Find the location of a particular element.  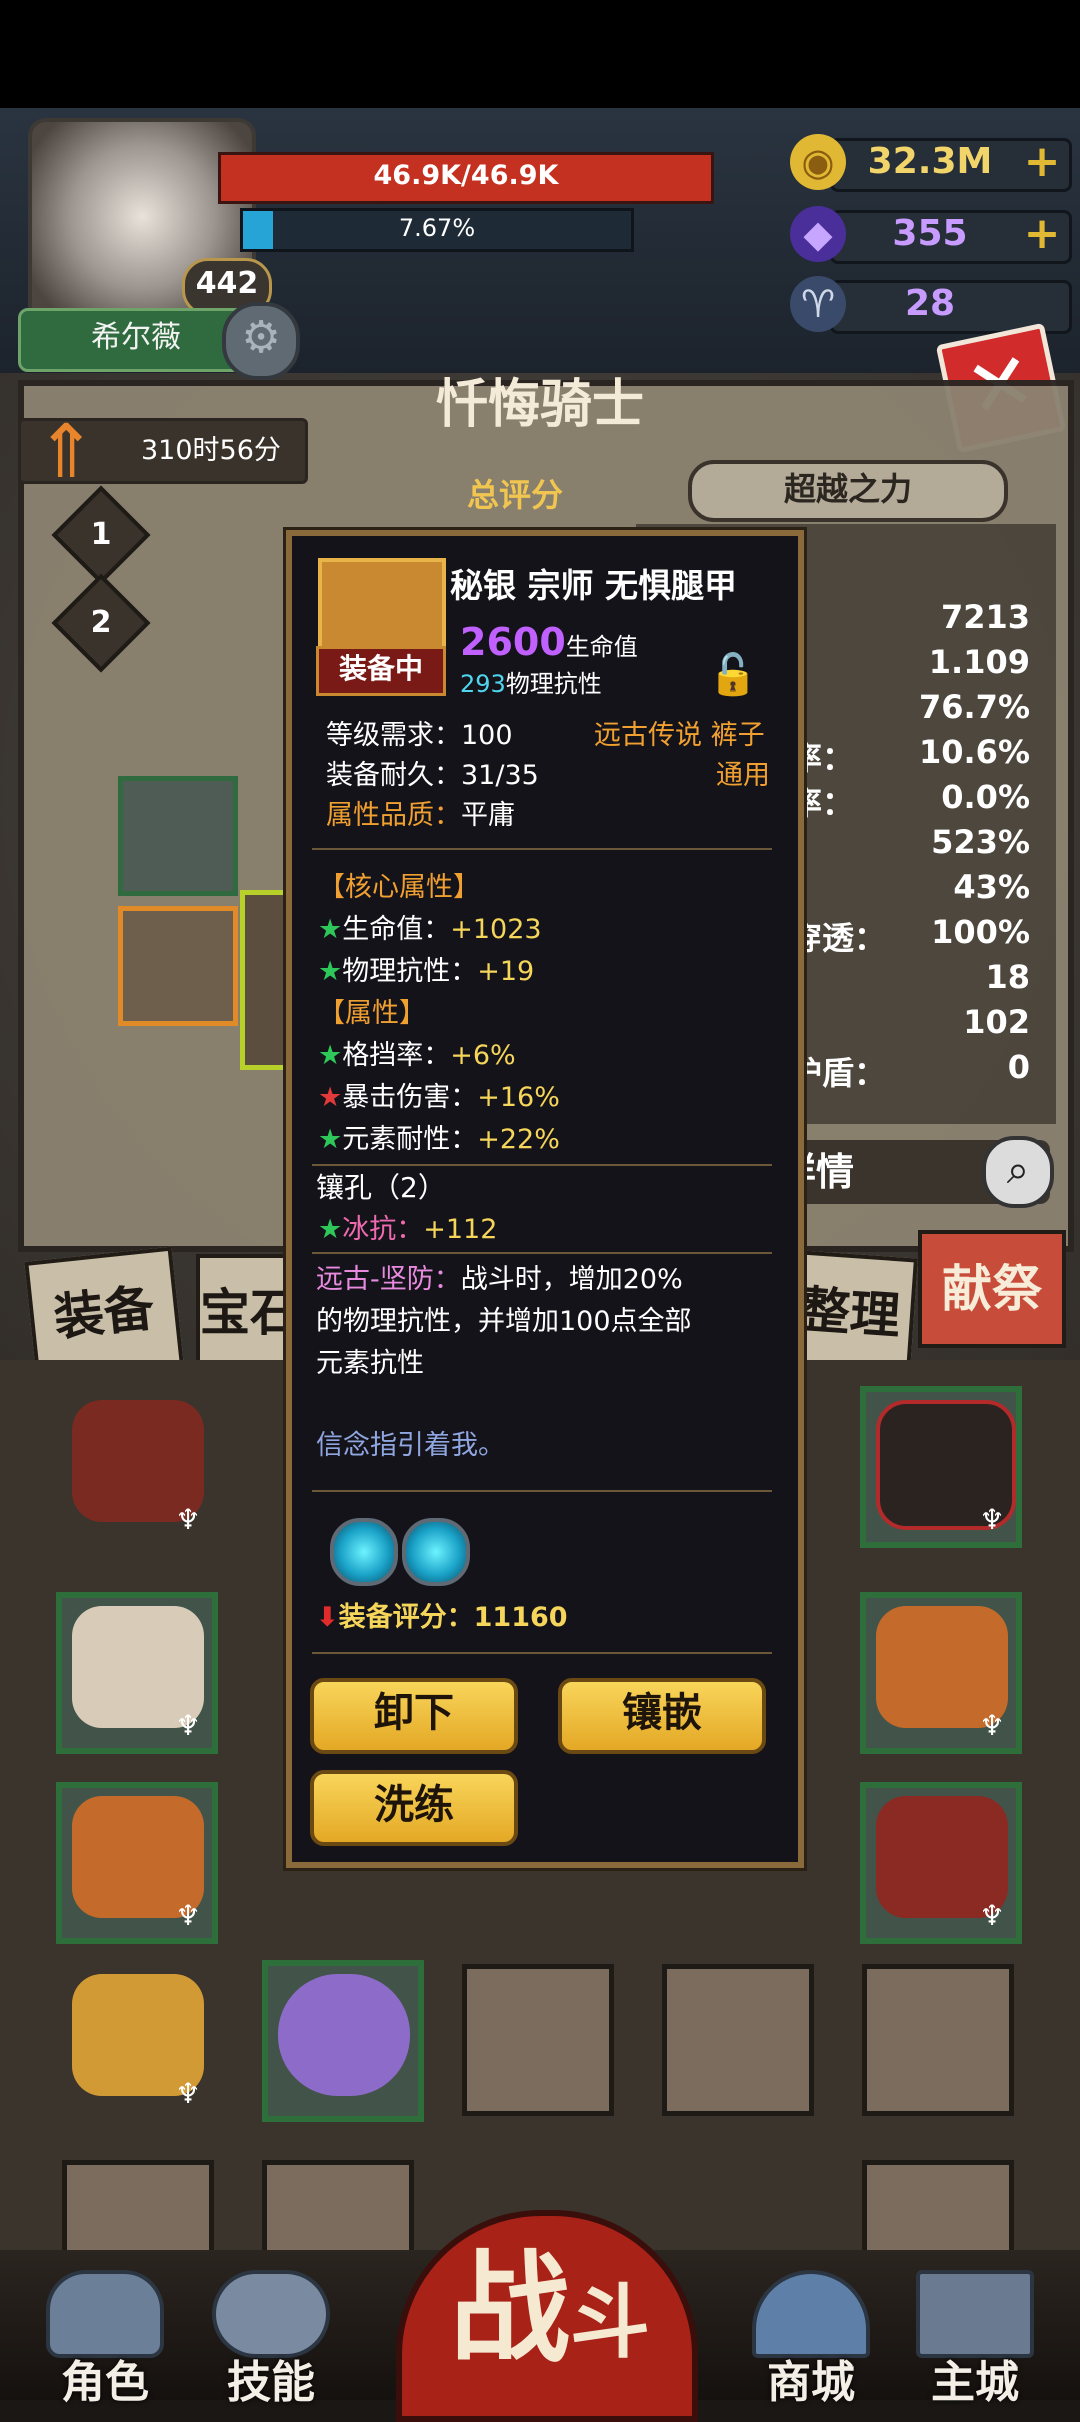

attr-row: ★暴击伤害：+16% is located at coordinates (439, 1097).